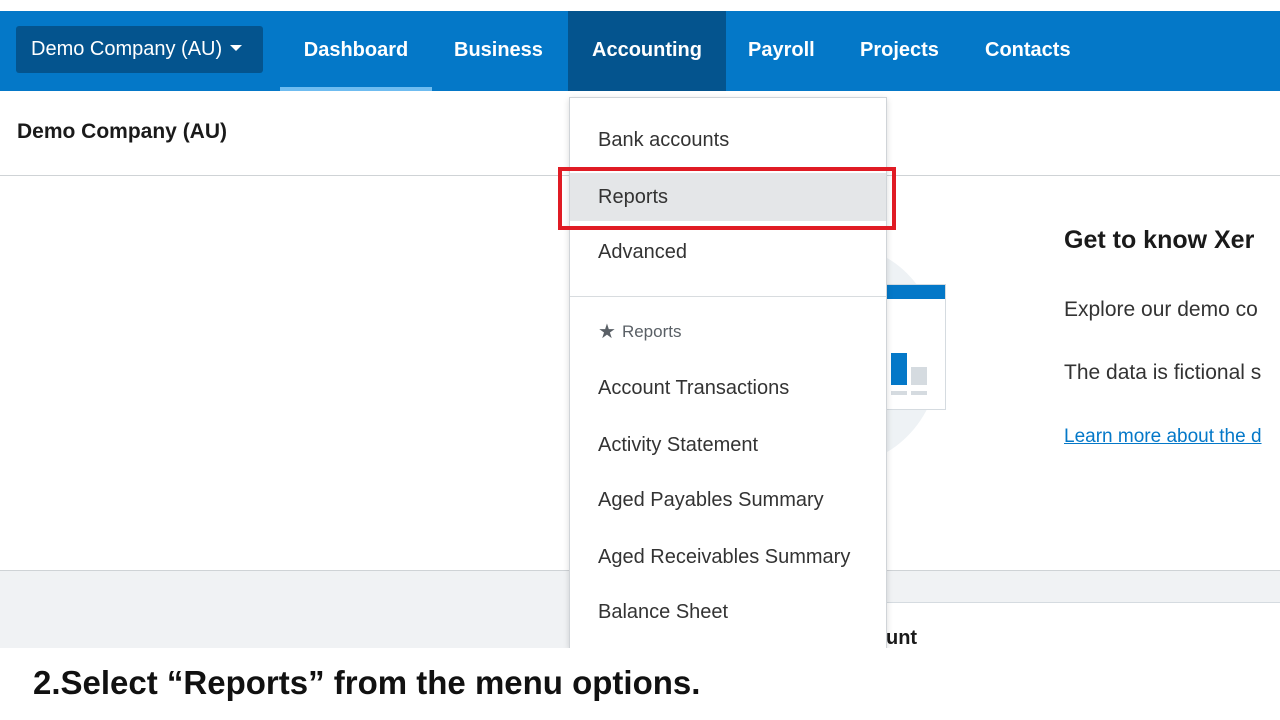  I want to click on nav-projects: Projects, so click(899, 51).